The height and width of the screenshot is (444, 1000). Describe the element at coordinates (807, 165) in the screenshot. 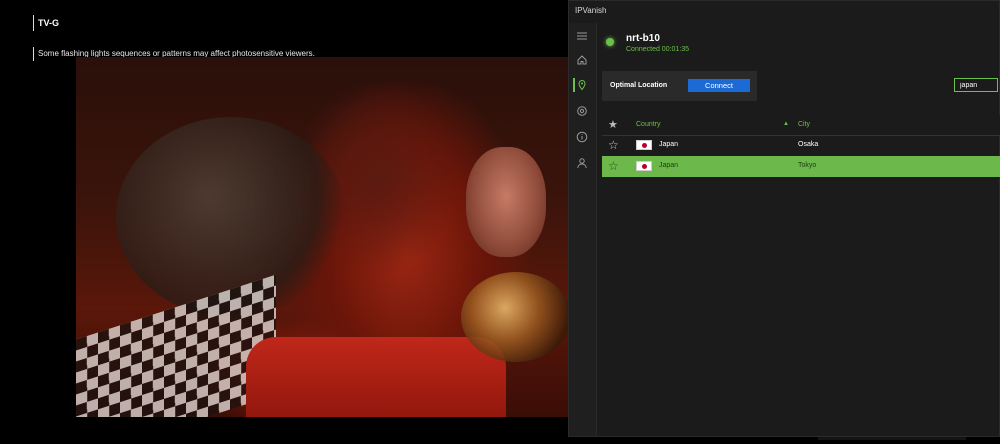

I see `city-cell: Tokyo` at that location.